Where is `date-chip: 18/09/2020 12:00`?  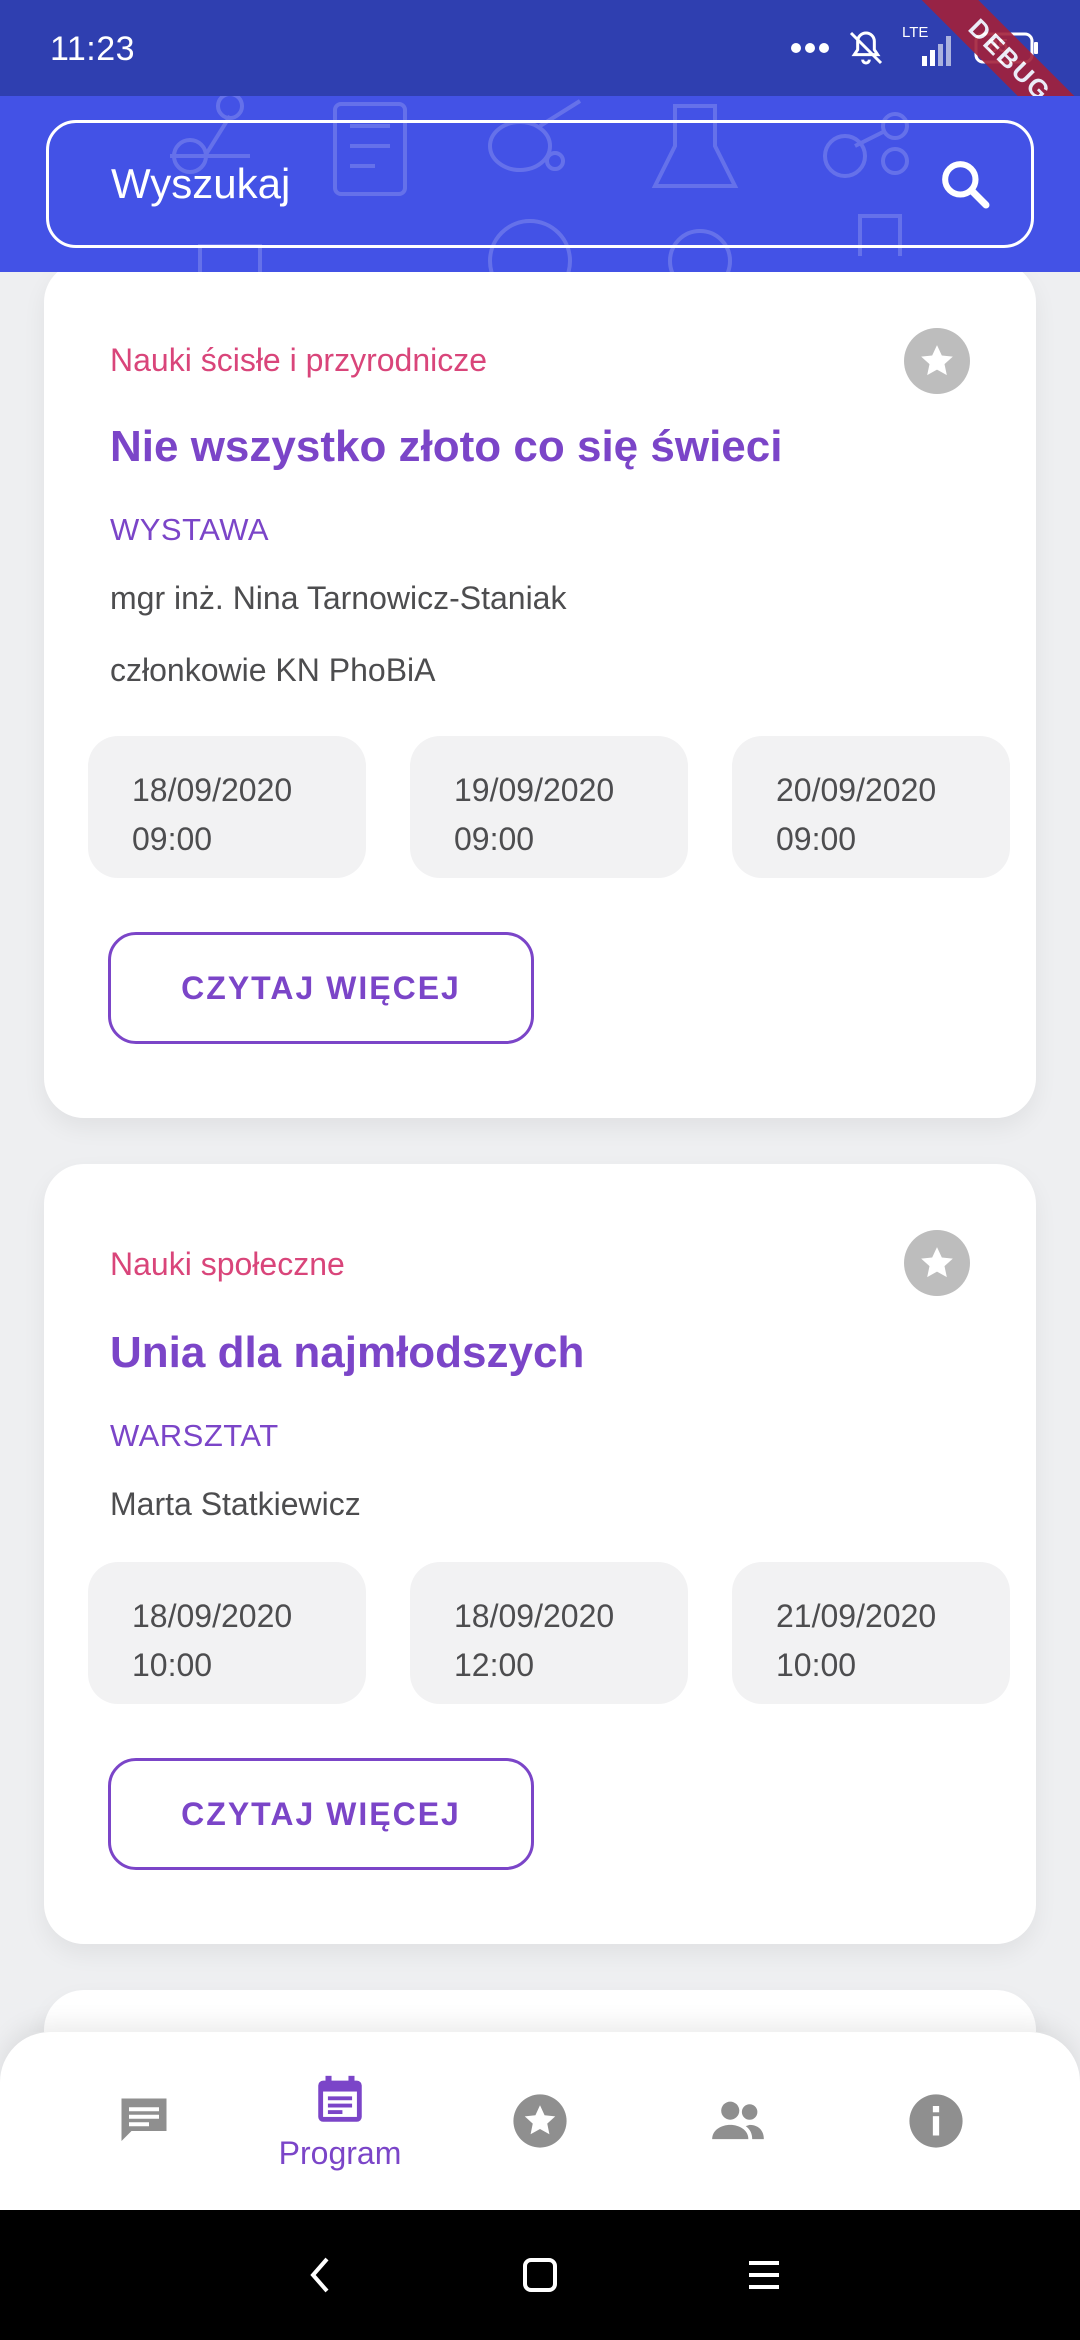
date-chip: 18/09/2020 12:00 is located at coordinates (549, 1633).